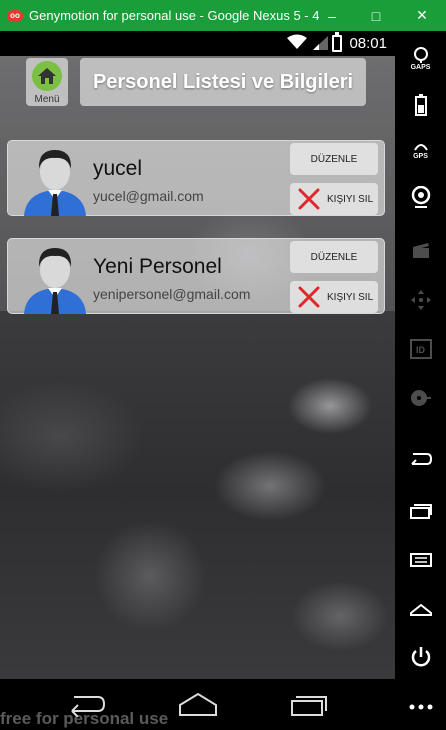 The width and height of the screenshot is (446, 730). I want to click on dpad-button, so click(420, 300).